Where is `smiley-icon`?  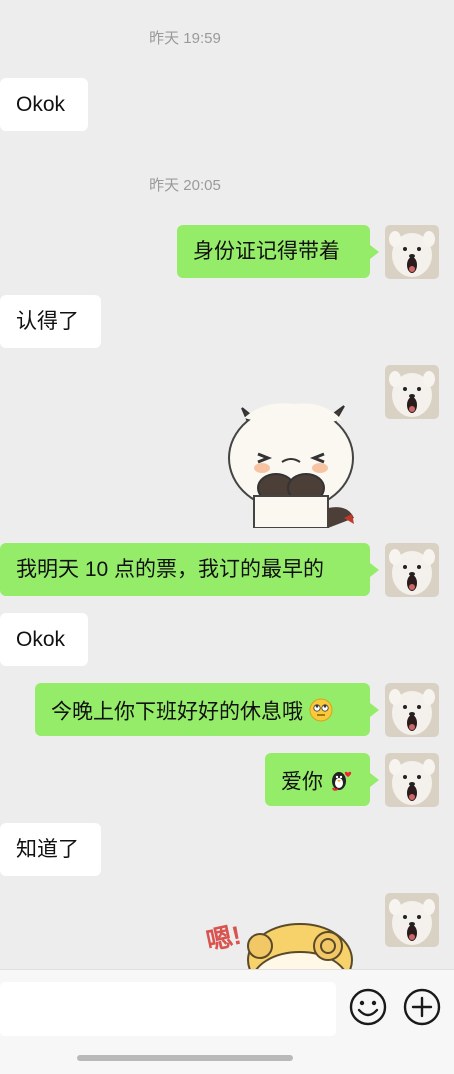 smiley-icon is located at coordinates (368, 1007).